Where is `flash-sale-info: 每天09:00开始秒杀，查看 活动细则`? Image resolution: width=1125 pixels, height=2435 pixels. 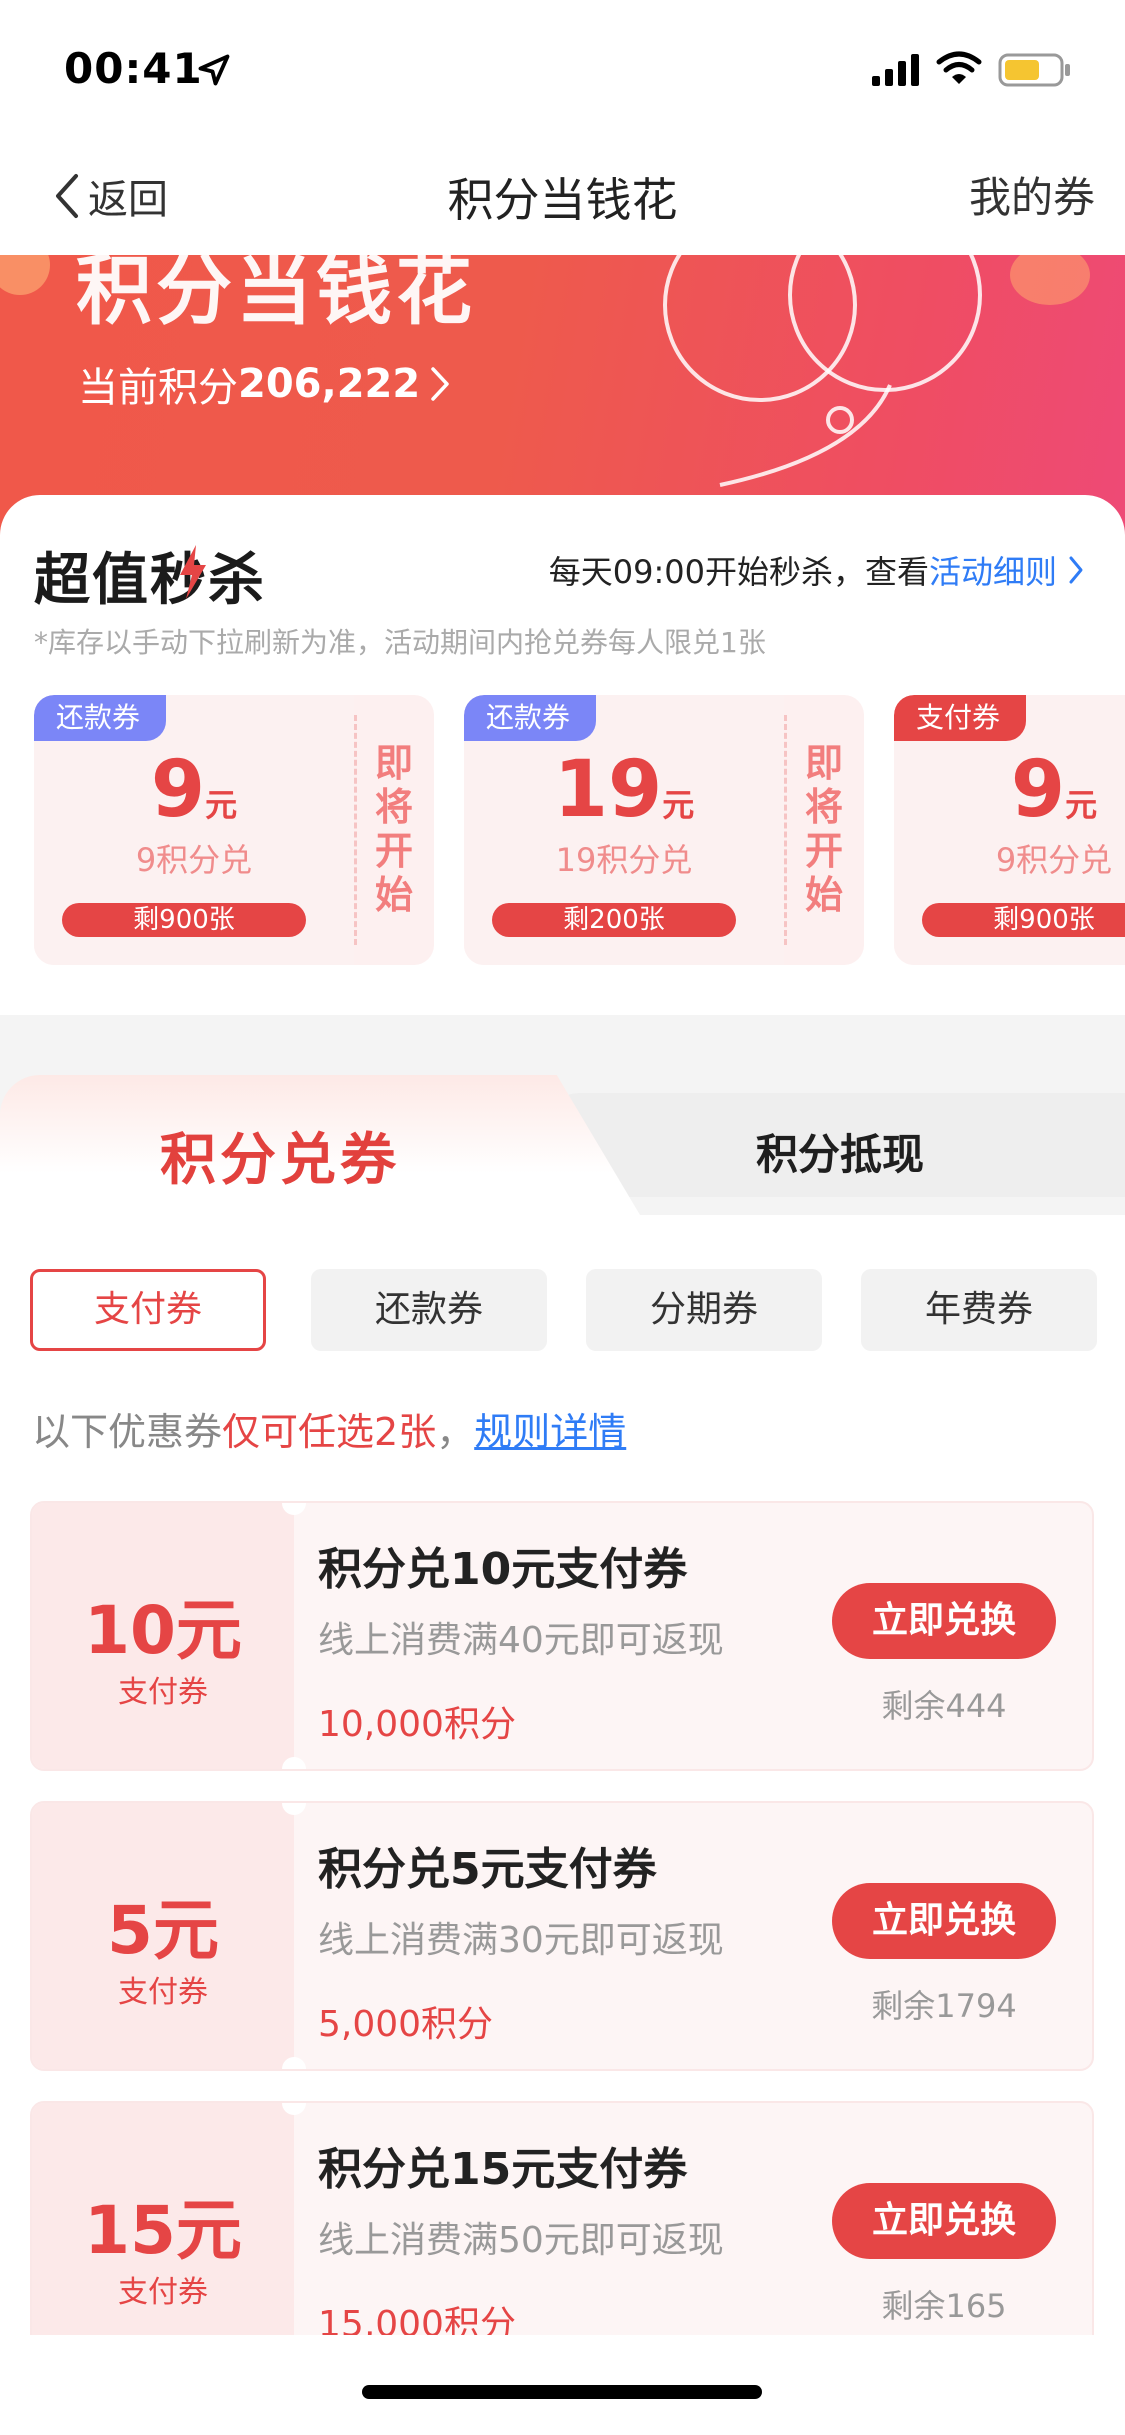 flash-sale-info: 每天09:00开始秒杀，查看 活动细则 is located at coordinates (817, 570).